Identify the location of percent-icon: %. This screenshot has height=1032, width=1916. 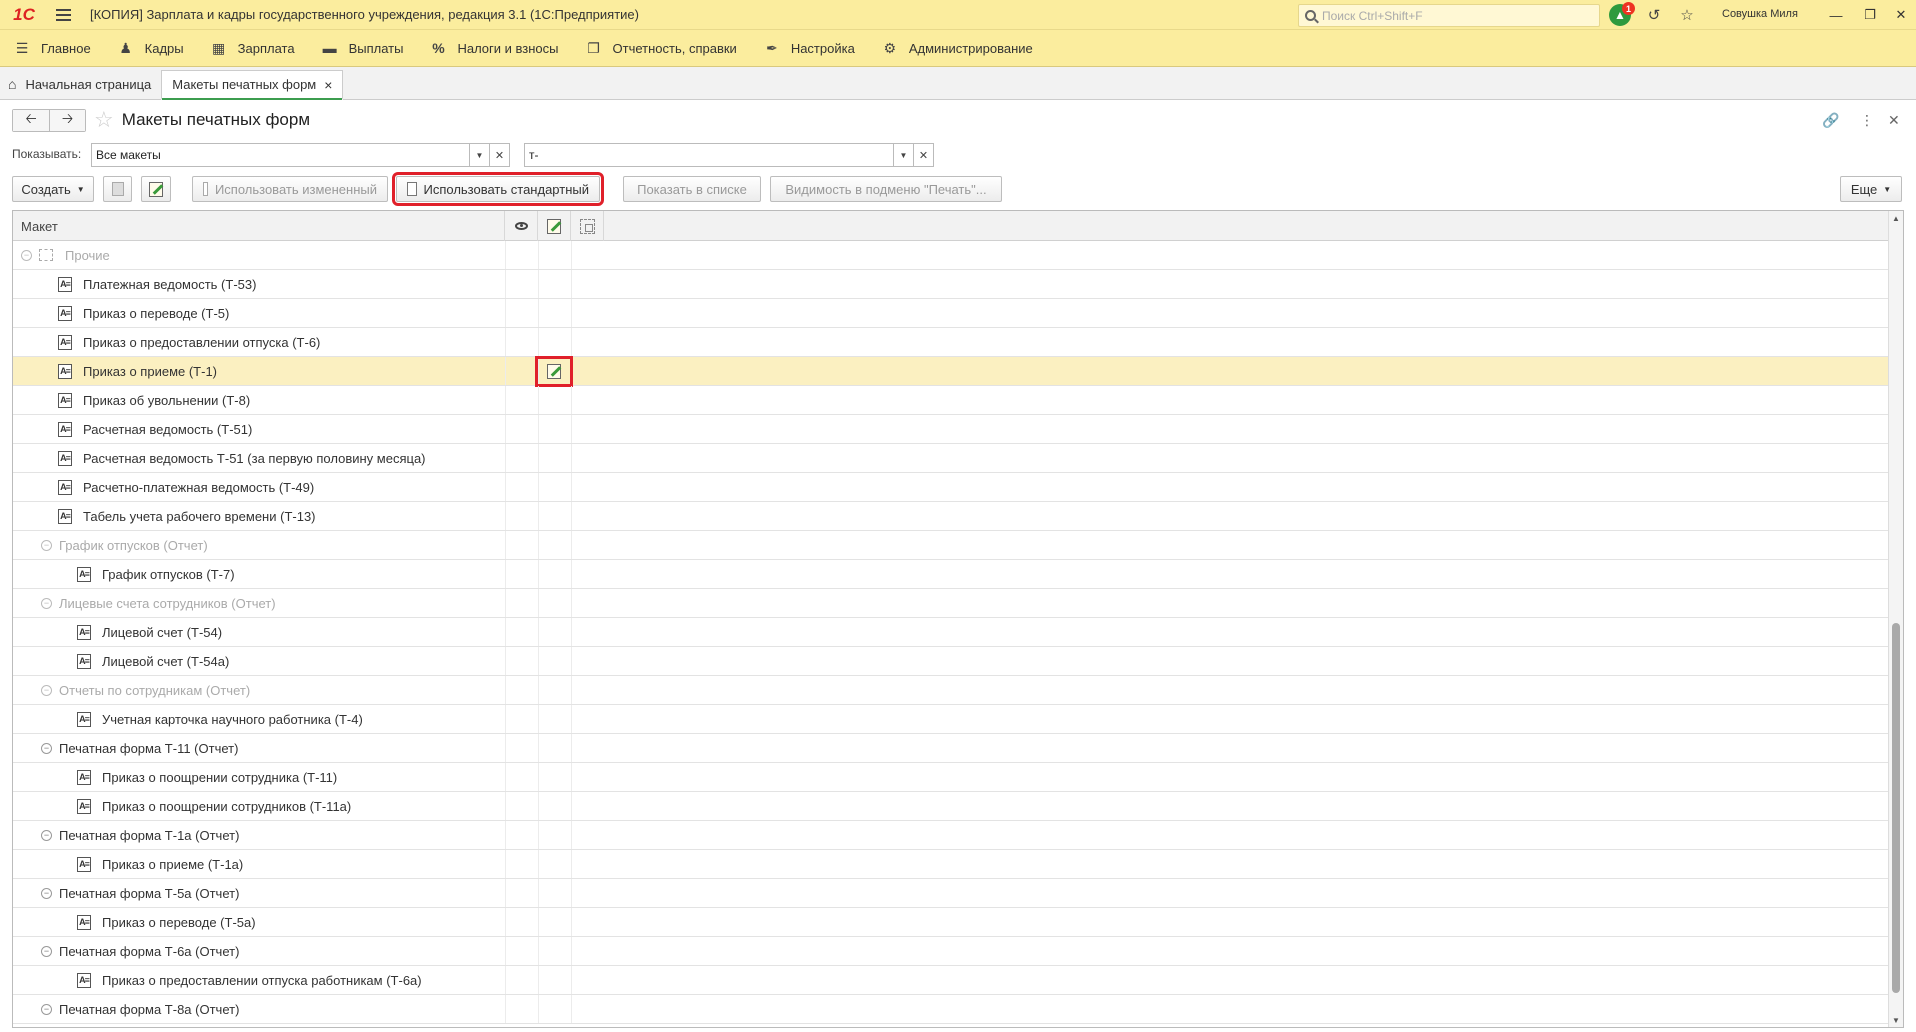
(438, 48).